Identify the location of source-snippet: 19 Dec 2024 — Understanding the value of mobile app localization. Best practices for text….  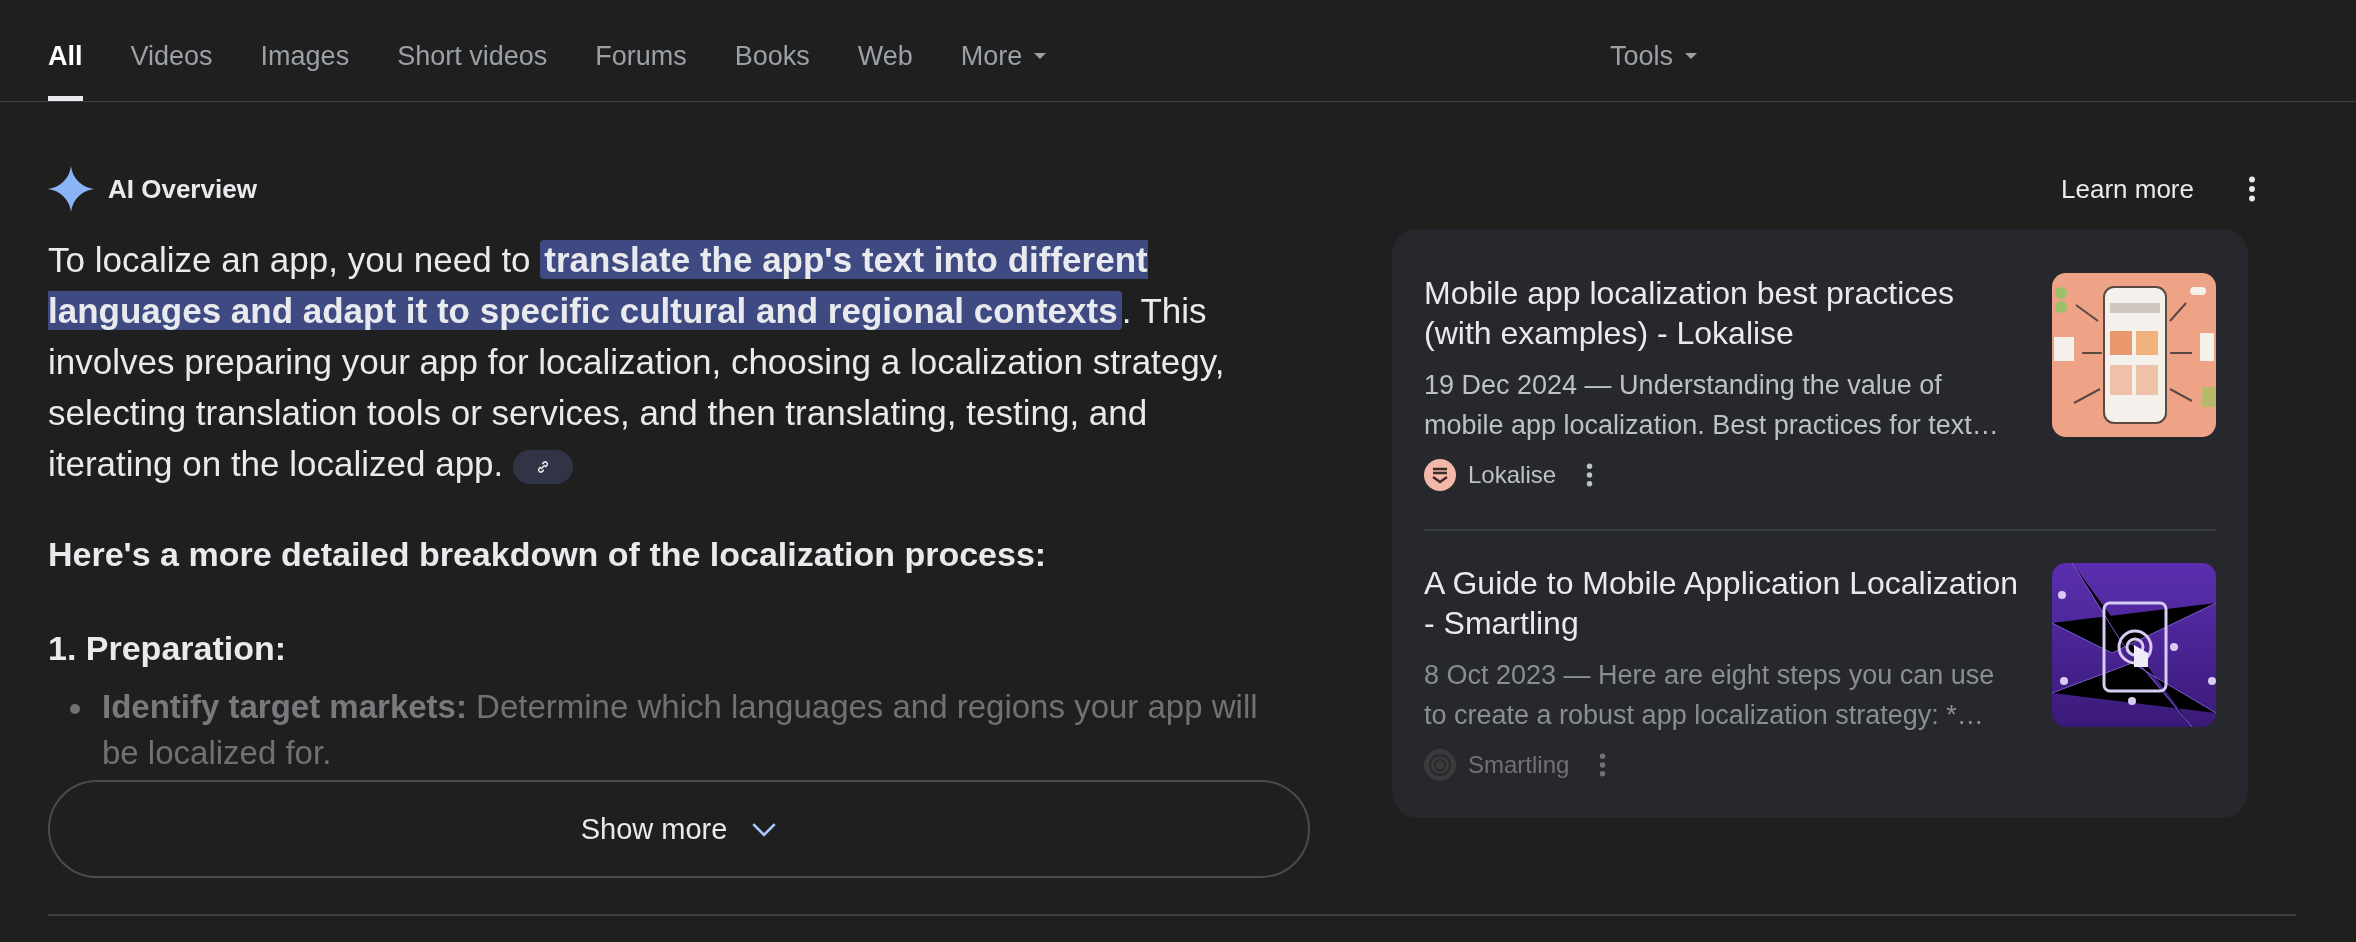
(1712, 405).